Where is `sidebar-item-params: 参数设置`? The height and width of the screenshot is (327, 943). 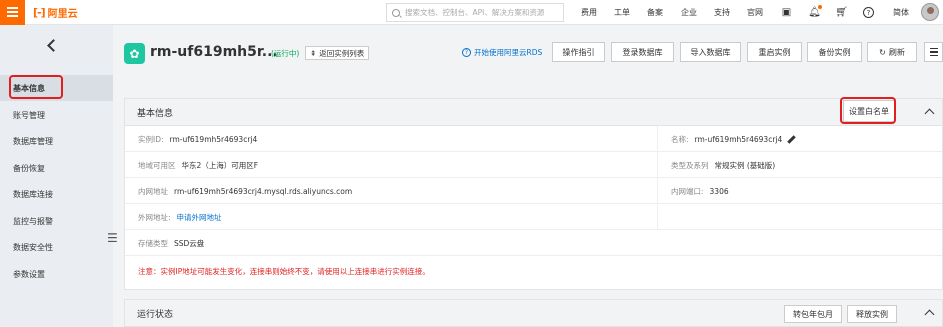
sidebar-item-params: 参数设置 is located at coordinates (56, 274).